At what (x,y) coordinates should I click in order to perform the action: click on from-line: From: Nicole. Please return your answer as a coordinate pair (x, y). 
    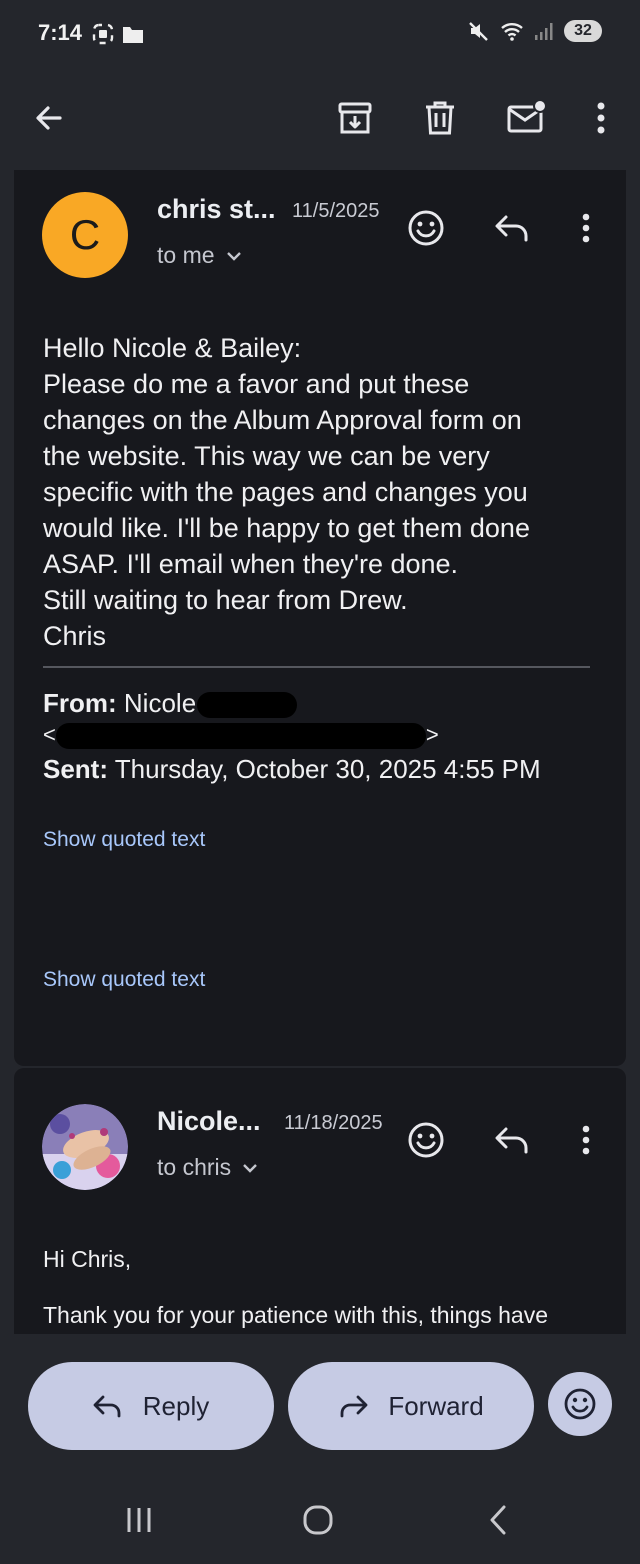
    Looking at the image, I should click on (170, 703).